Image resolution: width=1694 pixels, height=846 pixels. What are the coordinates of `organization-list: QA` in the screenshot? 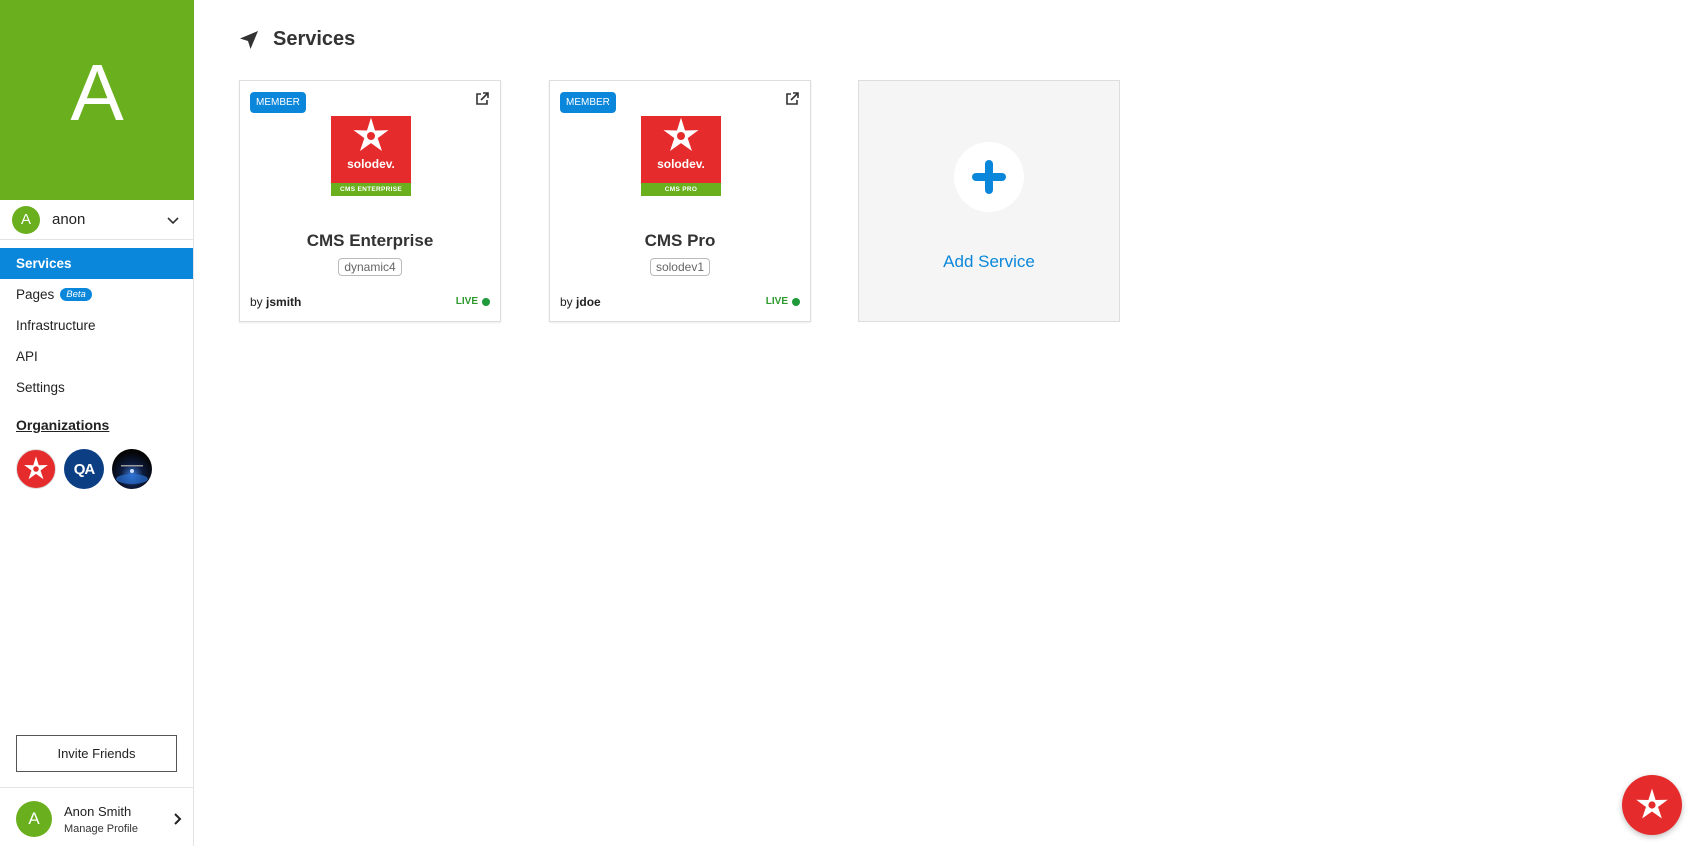 It's located at (104, 469).